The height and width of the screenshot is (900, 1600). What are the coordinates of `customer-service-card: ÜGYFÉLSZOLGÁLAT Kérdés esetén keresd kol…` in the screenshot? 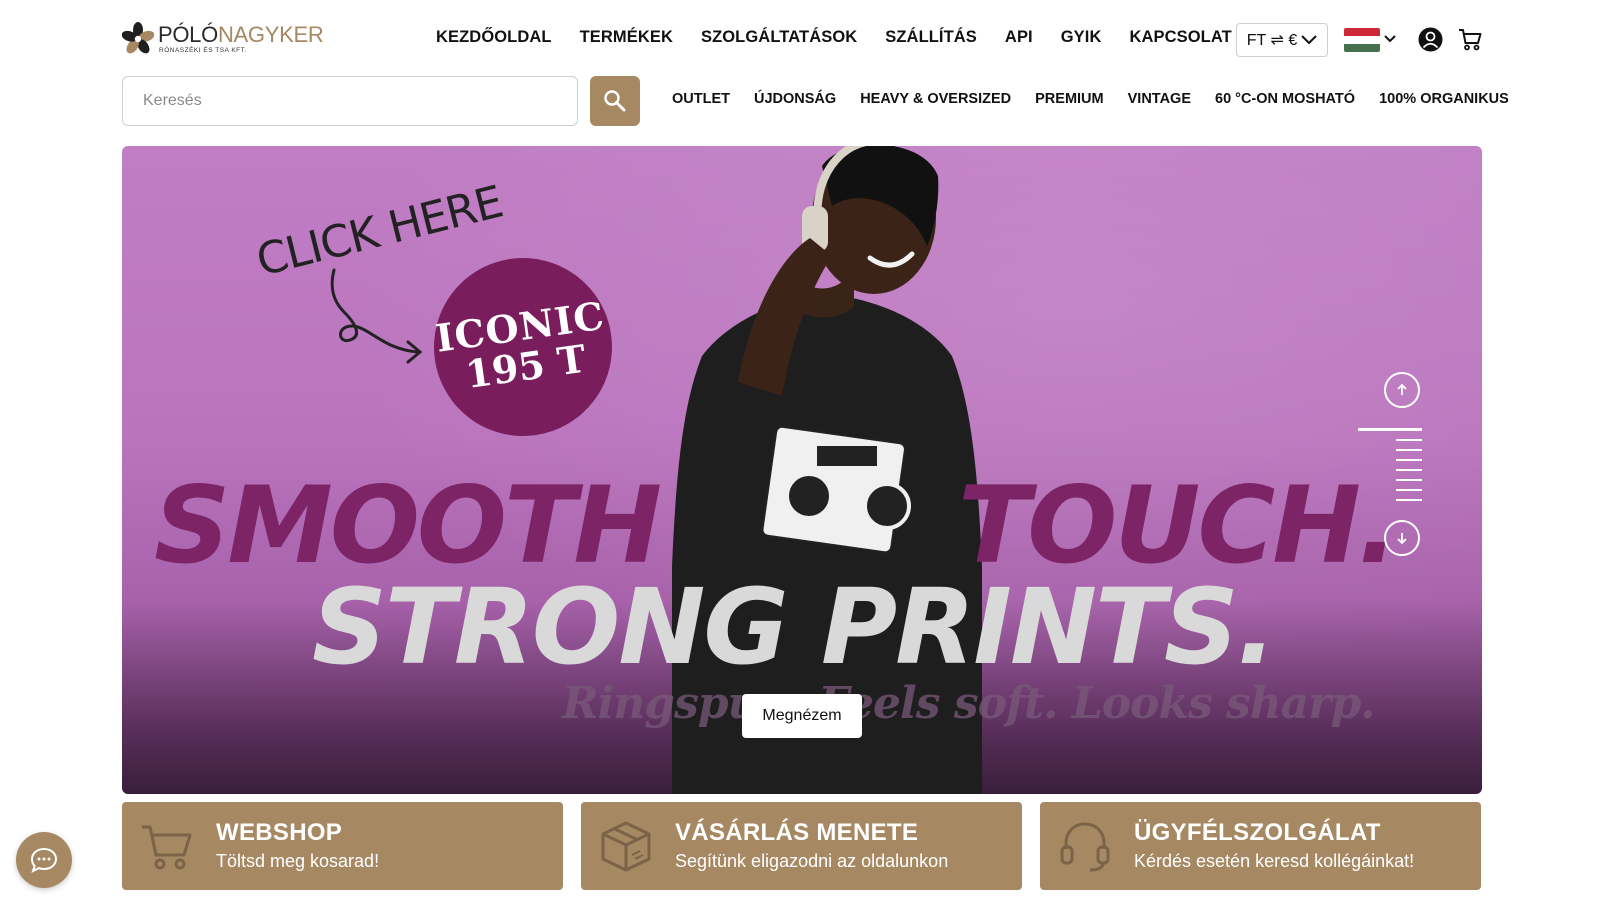 It's located at (1260, 846).